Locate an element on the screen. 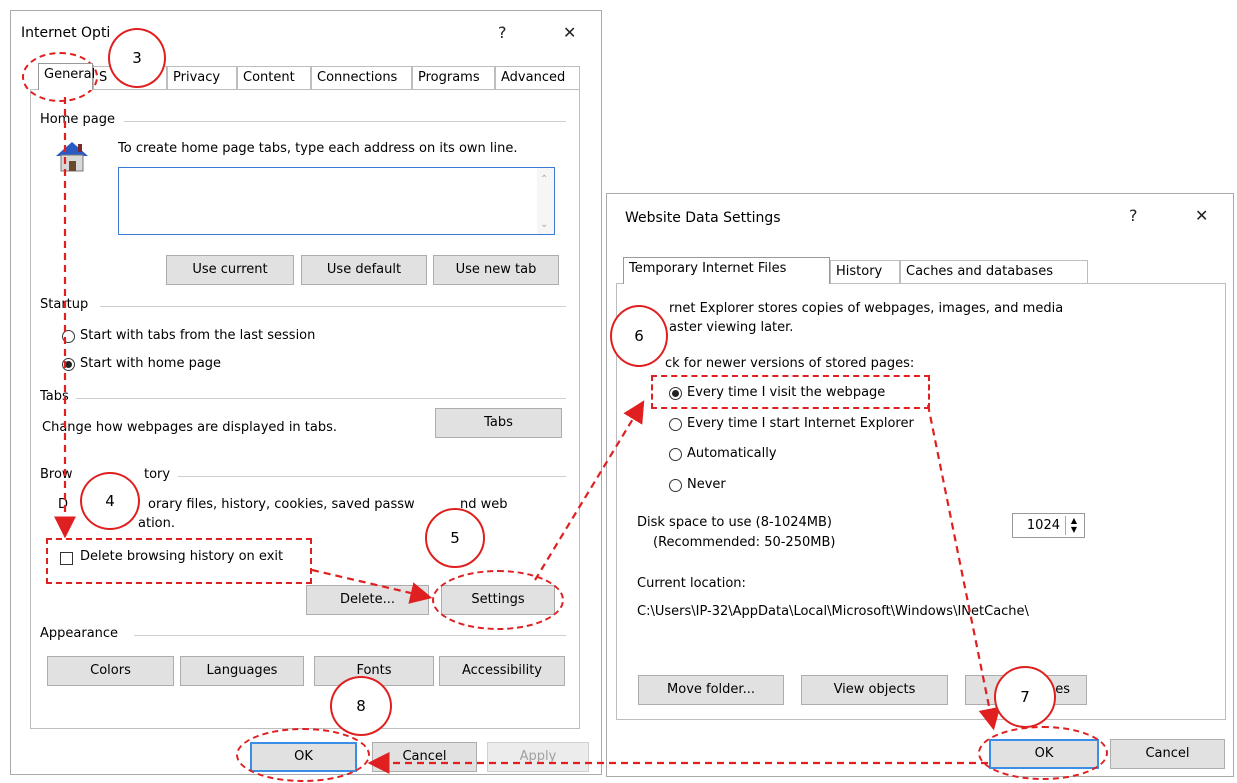 The width and height of the screenshot is (1237, 783). tab-history: History is located at coordinates (865, 272).